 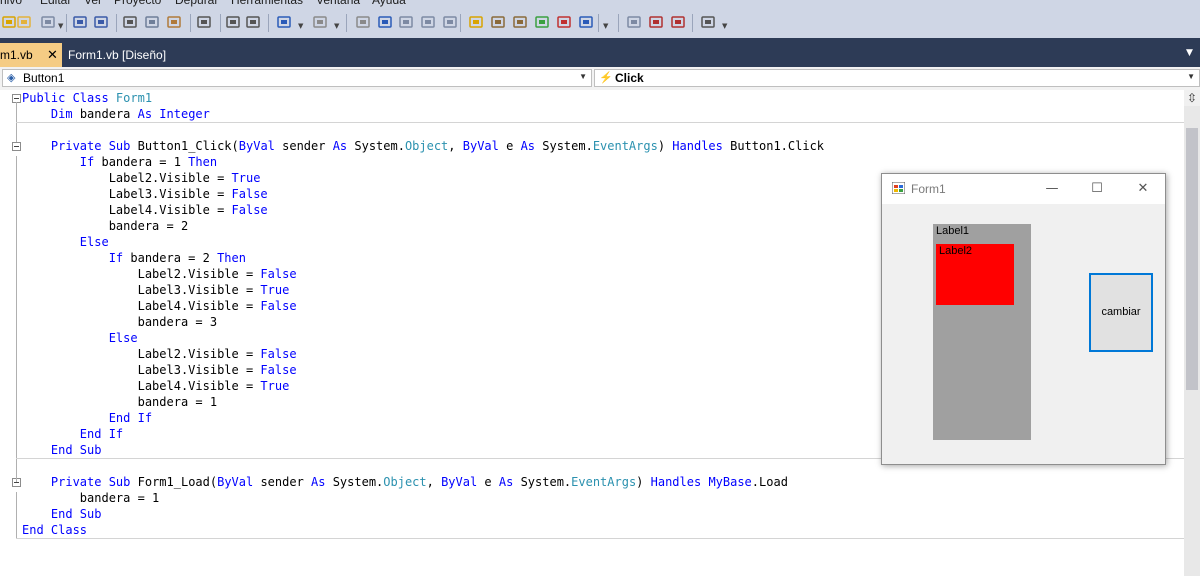 What do you see at coordinates (1097, 189) in the screenshot?
I see `maximize-icon: ☐` at bounding box center [1097, 189].